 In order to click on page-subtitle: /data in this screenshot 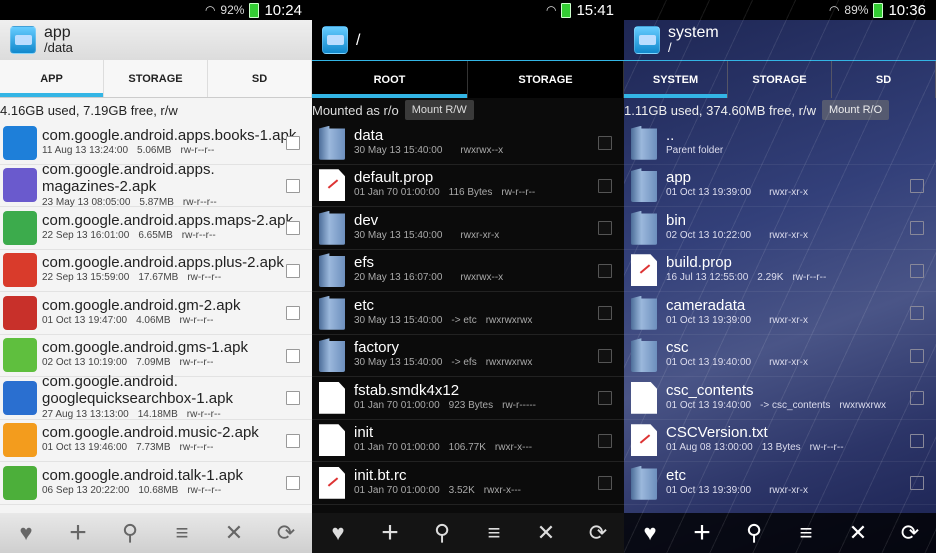, I will do `click(58, 47)`.